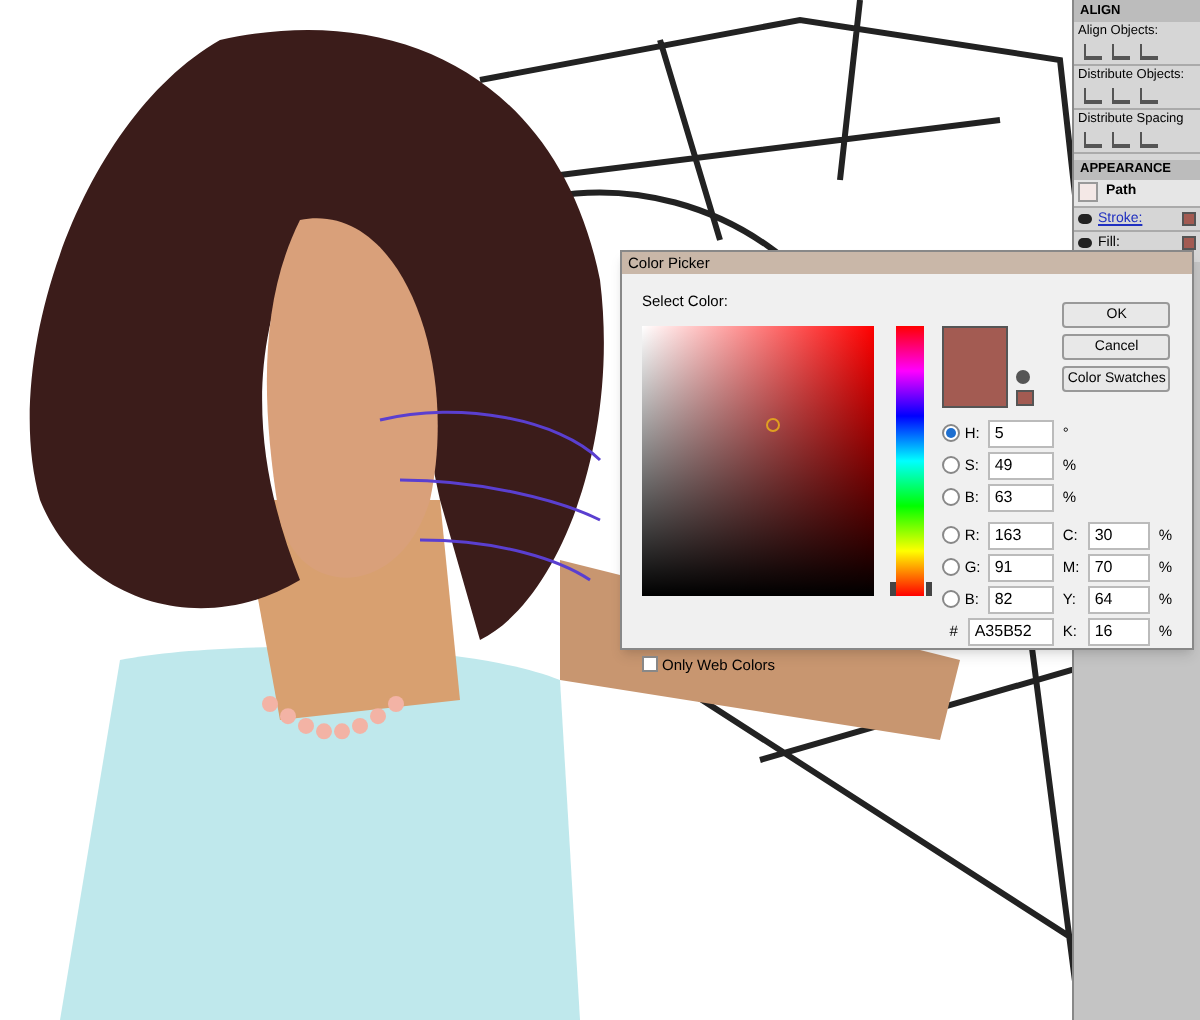 Image resolution: width=1200 pixels, height=1020 pixels. I want to click on input-field: A35B52, so click(1011, 631).